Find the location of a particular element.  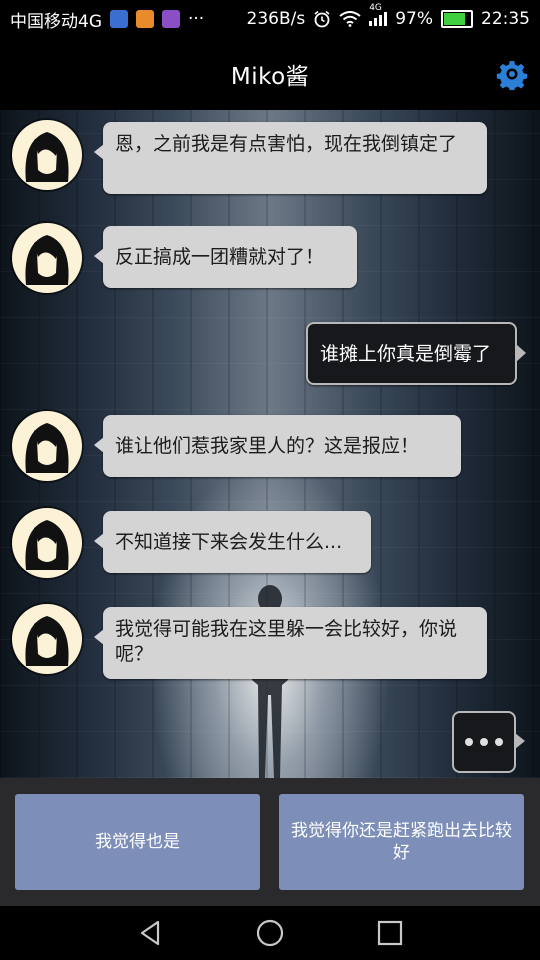

carrier-label: 中国移动4G is located at coordinates (56, 21).